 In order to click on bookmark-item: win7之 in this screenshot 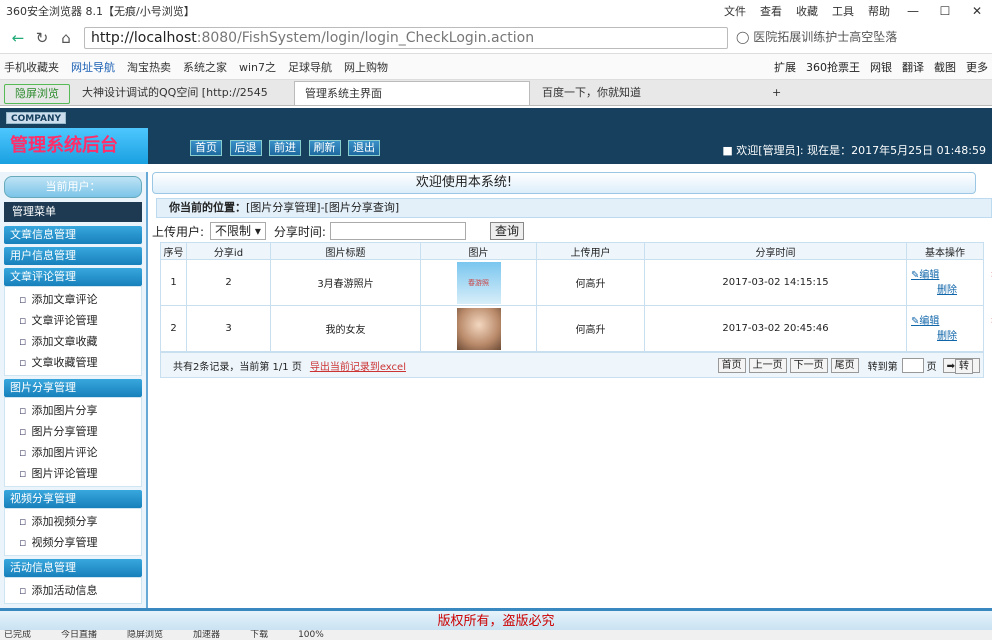, I will do `click(257, 67)`.